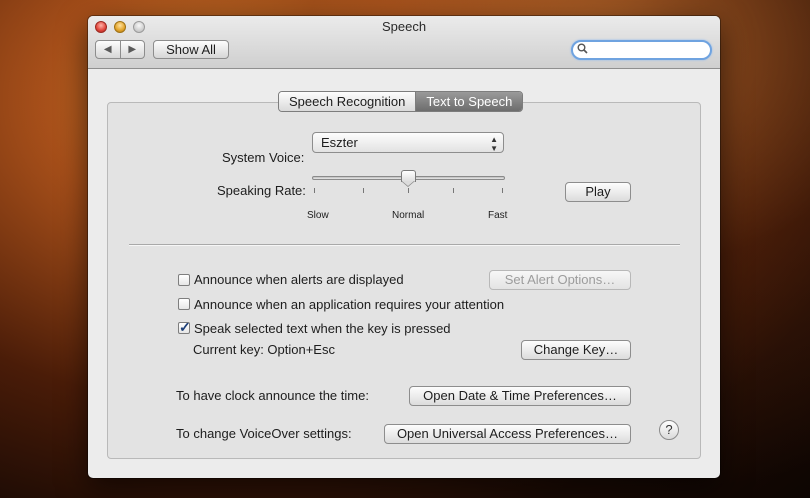 This screenshot has height=498, width=810. What do you see at coordinates (264, 433) in the screenshot?
I see `voiceover-label: To change VoiceOver settings:` at bounding box center [264, 433].